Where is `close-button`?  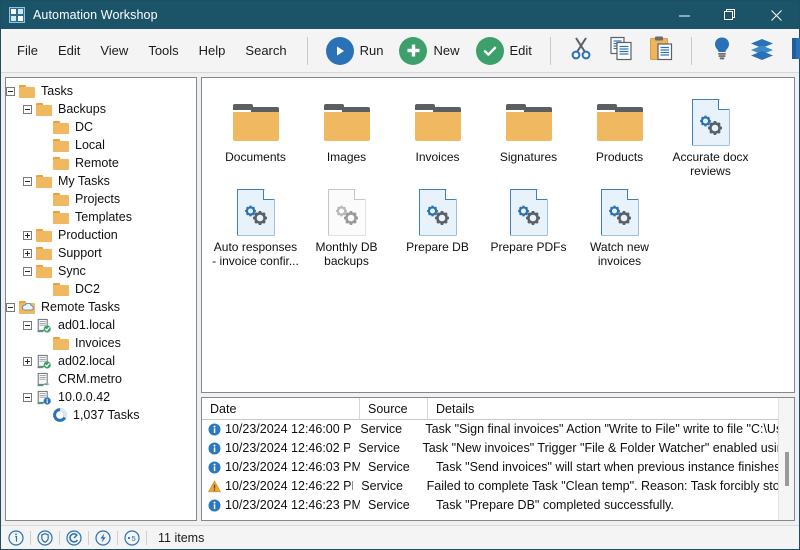
close-button is located at coordinates (776, 15).